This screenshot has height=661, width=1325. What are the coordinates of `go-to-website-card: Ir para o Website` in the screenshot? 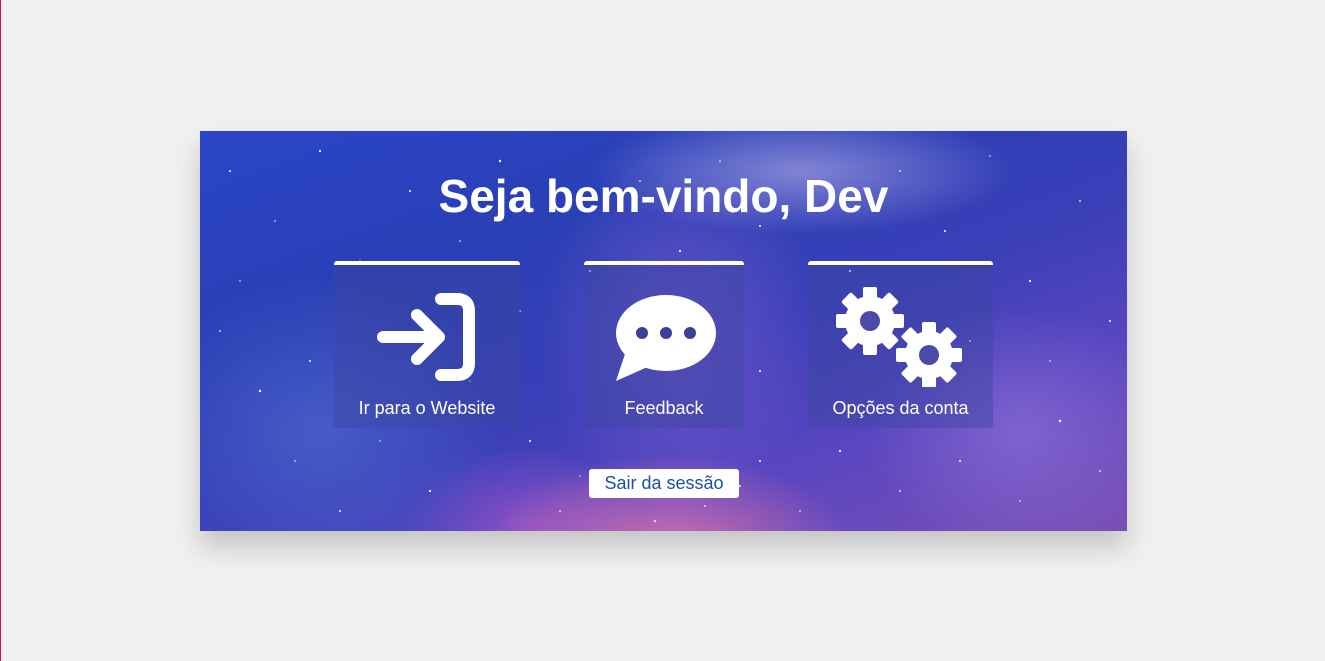 It's located at (427, 344).